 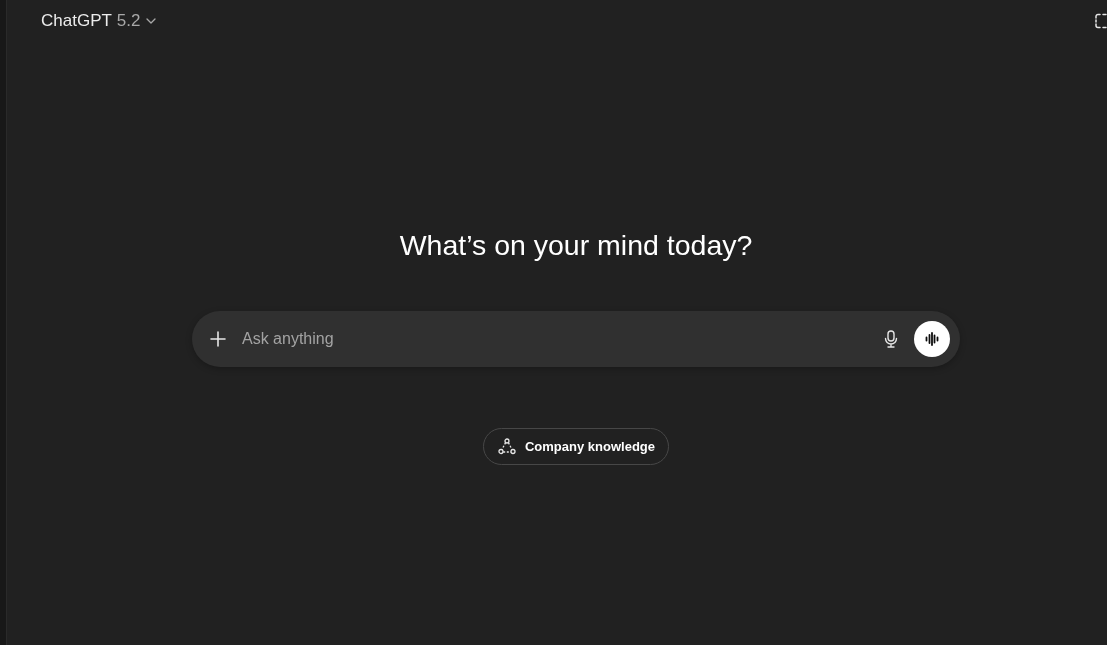 I want to click on greeting-heading: What’s on your mind today?, so click(x=576, y=245).